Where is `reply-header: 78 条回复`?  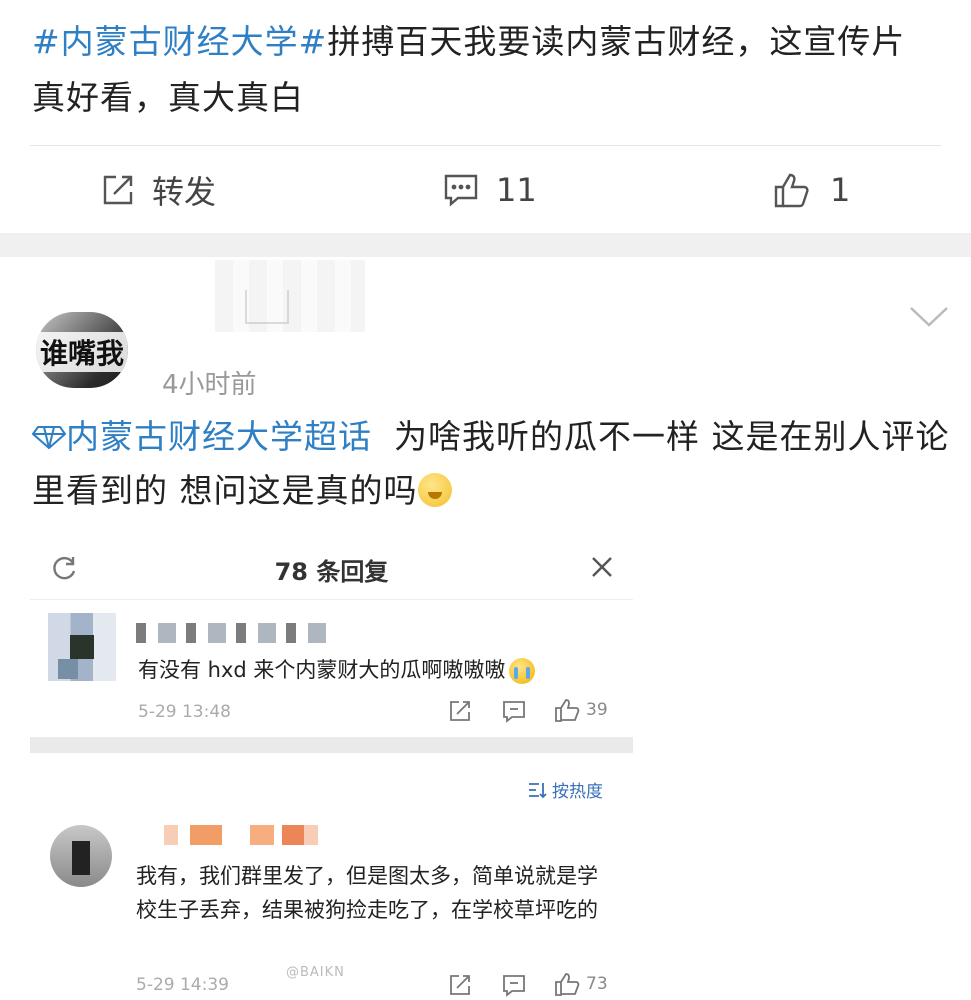 reply-header: 78 条回复 is located at coordinates (331, 568).